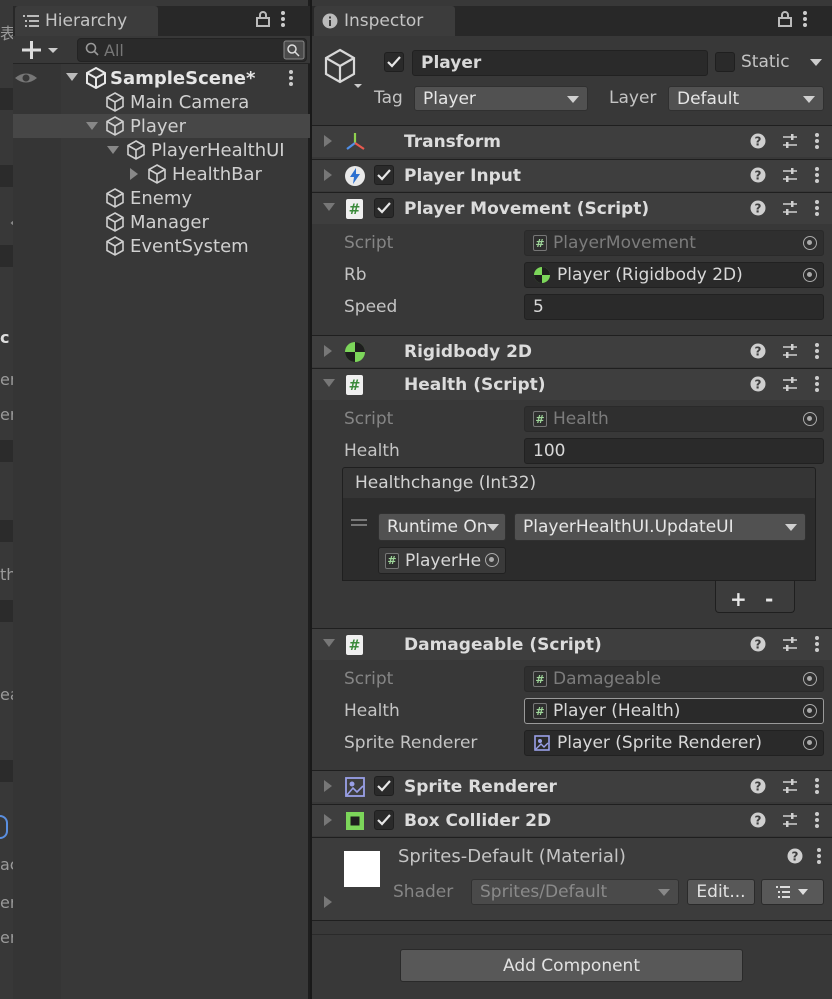 Image resolution: width=832 pixels, height=999 pixels. What do you see at coordinates (660, 527) in the screenshot?
I see `function-dropdown: PlayerHealthUI.UpdateUI` at bounding box center [660, 527].